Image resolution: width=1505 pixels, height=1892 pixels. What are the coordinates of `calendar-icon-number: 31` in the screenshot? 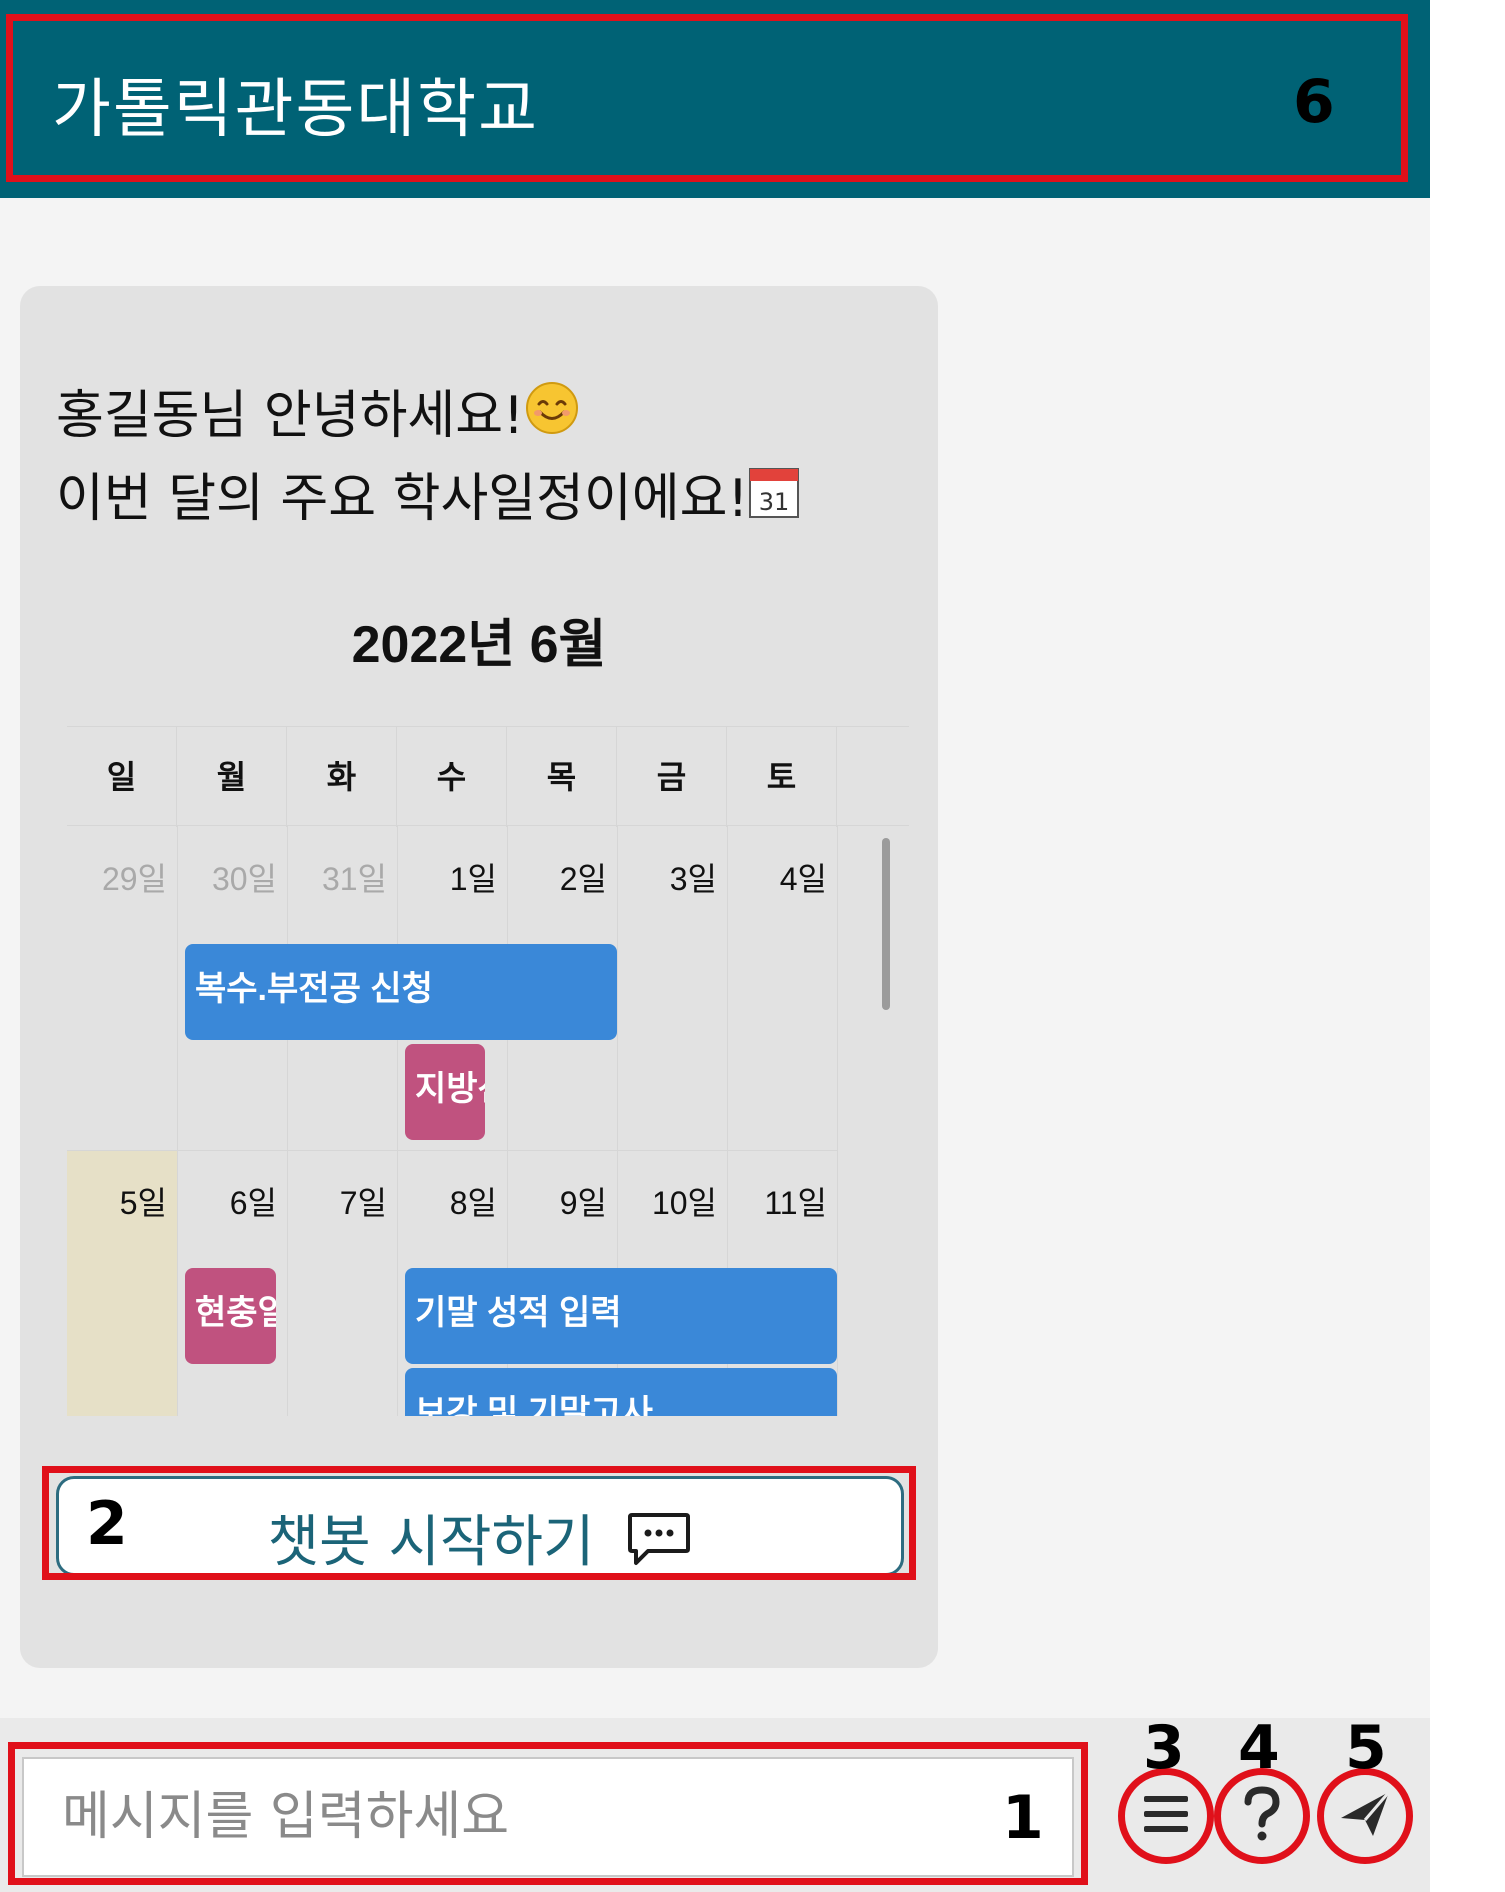 It's located at (774, 502).